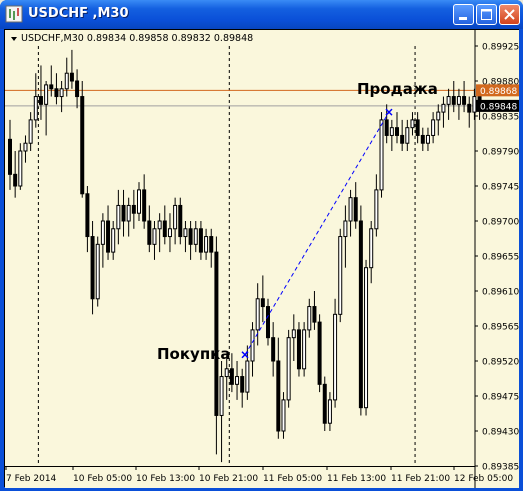  Describe the element at coordinates (500, 118) in the screenshot. I see `y-tick-label: 0.89835` at that location.